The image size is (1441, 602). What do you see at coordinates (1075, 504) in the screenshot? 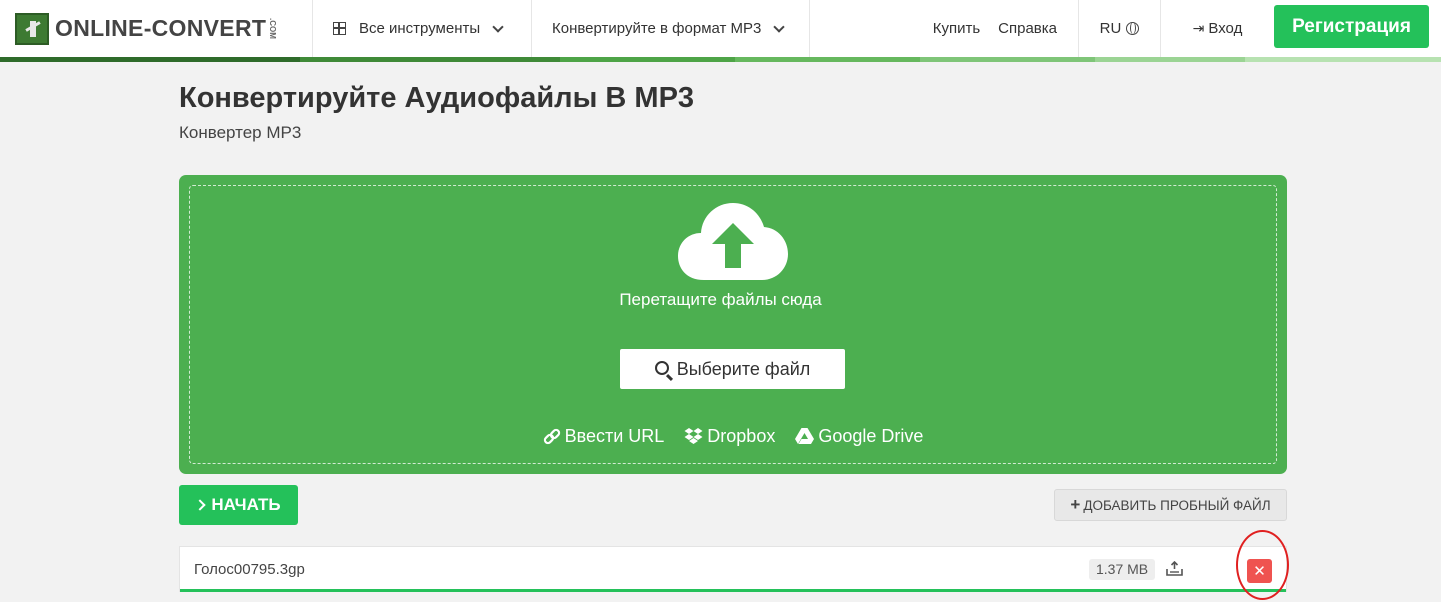
I see `plus-icon: +` at bounding box center [1075, 504].